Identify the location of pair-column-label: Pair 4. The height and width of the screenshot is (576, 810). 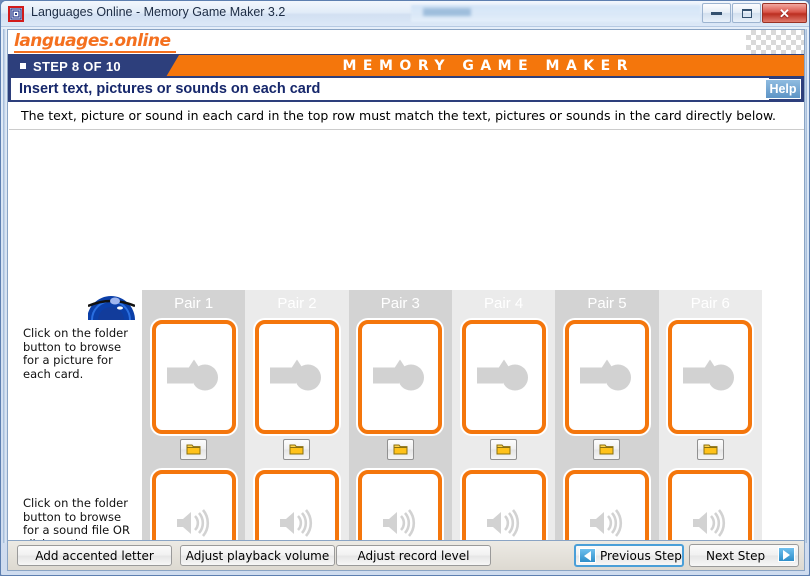
(504, 303).